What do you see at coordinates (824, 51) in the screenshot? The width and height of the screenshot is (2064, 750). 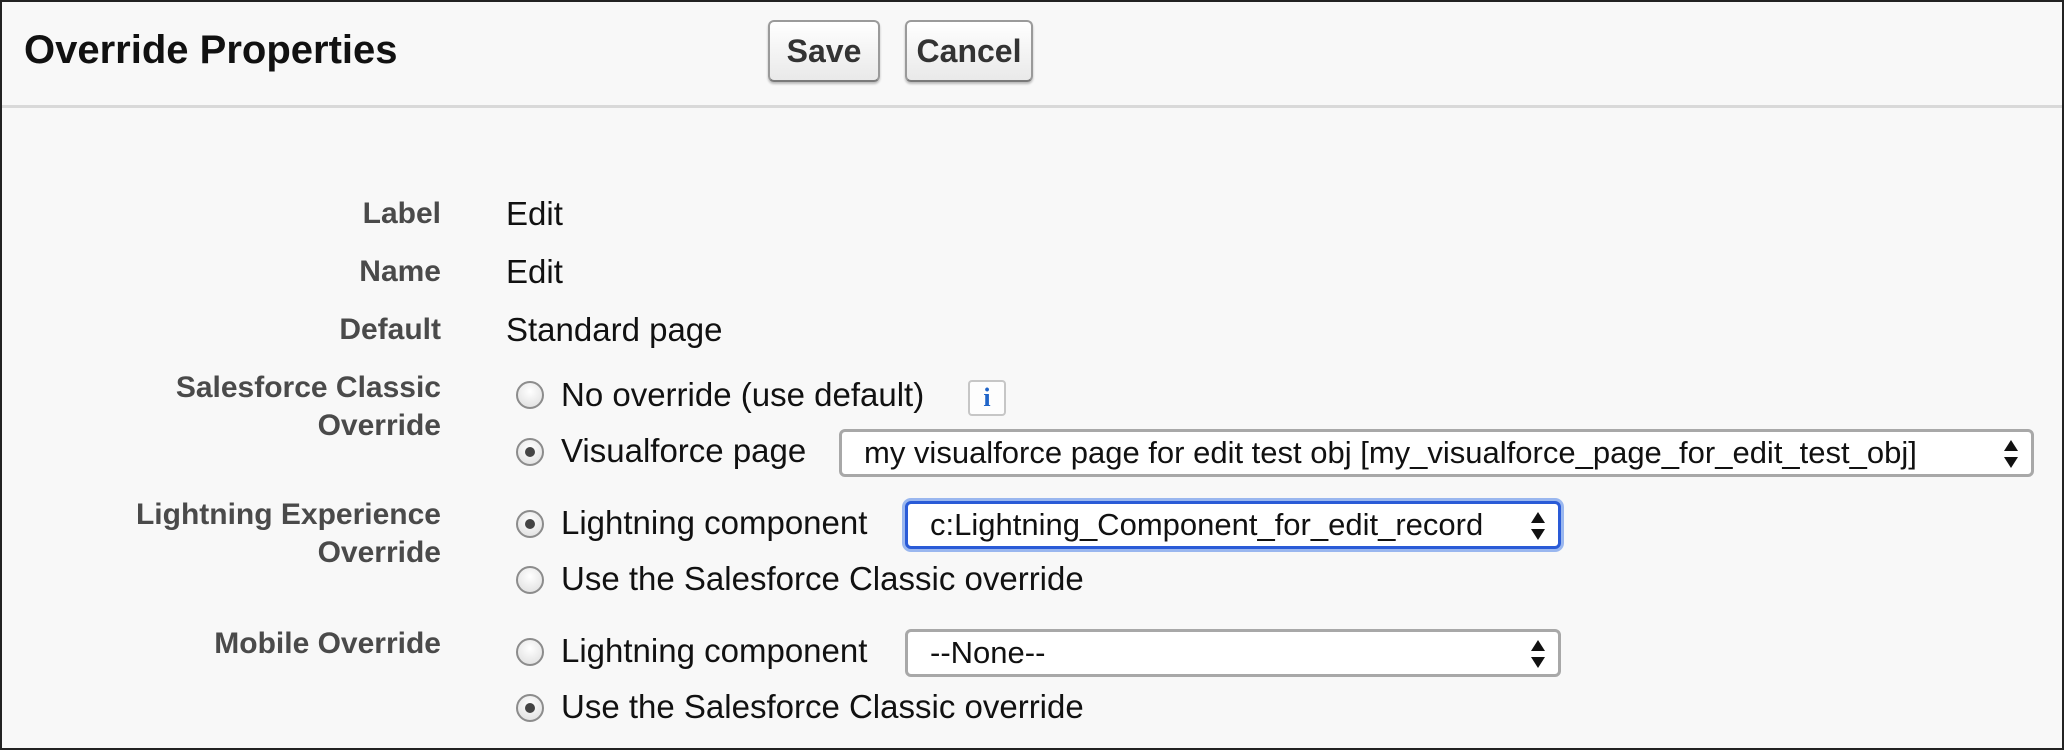 I see `save-button: Save` at bounding box center [824, 51].